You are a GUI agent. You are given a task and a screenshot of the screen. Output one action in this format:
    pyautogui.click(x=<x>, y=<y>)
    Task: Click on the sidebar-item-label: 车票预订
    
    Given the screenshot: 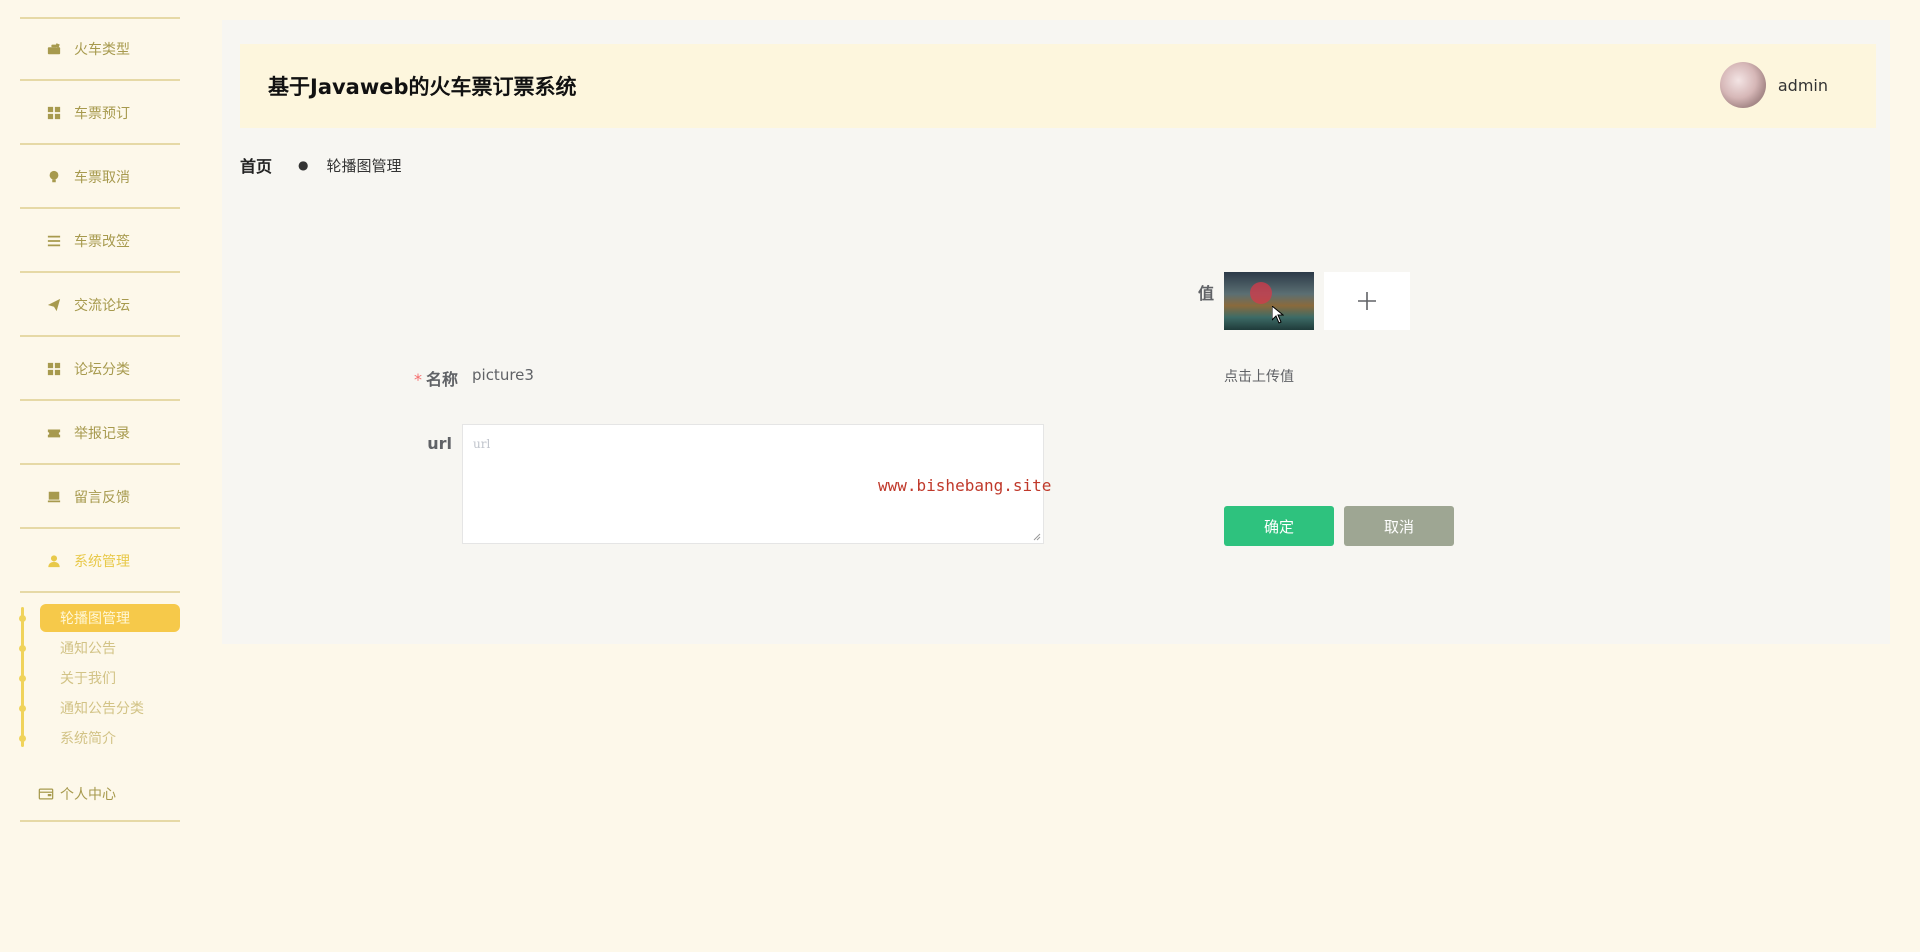 What is the action you would take?
    pyautogui.click(x=102, y=114)
    